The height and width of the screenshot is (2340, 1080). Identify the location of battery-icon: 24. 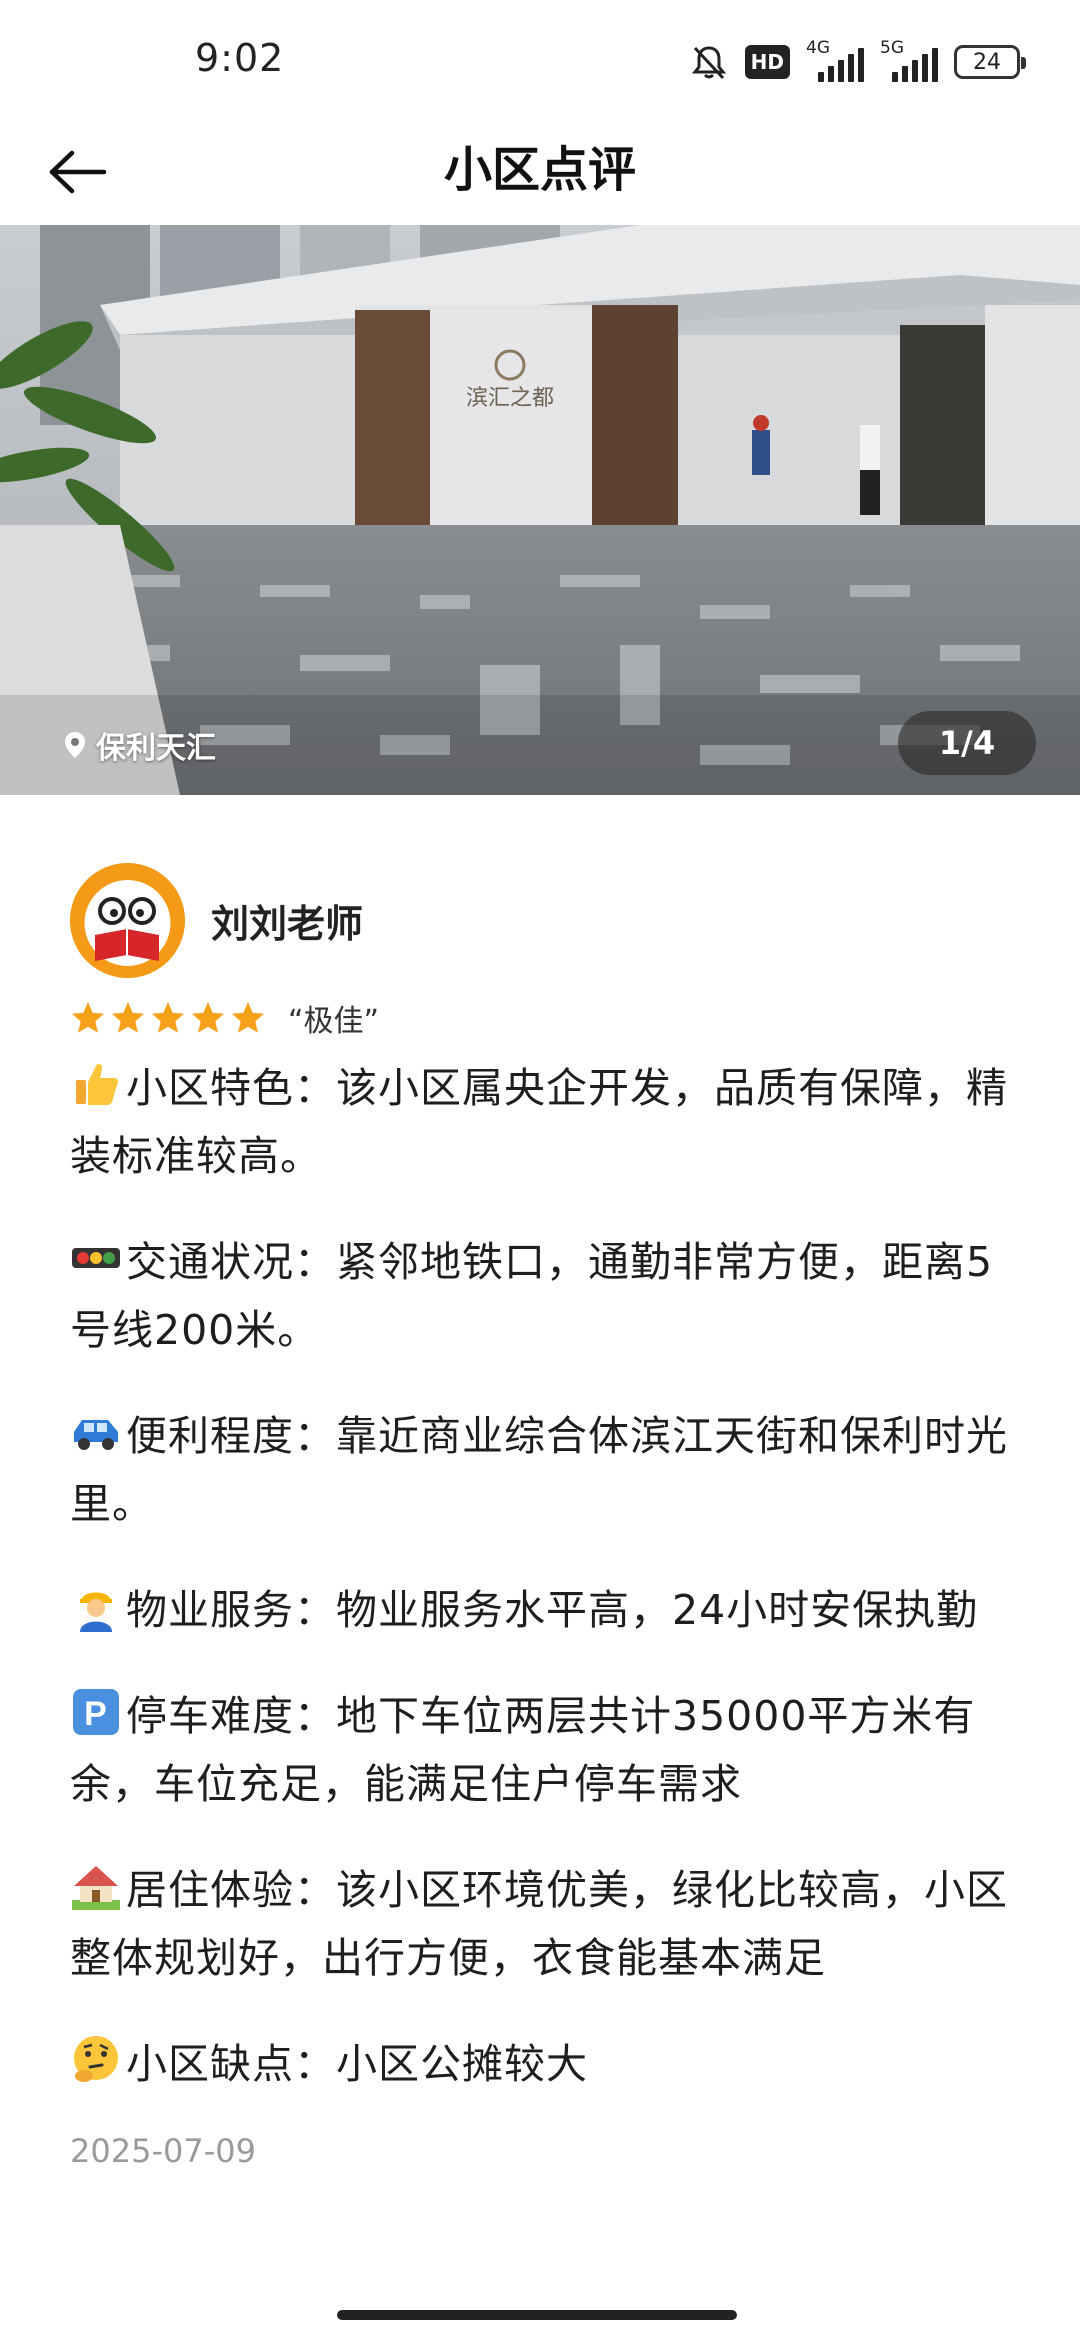
(990, 62).